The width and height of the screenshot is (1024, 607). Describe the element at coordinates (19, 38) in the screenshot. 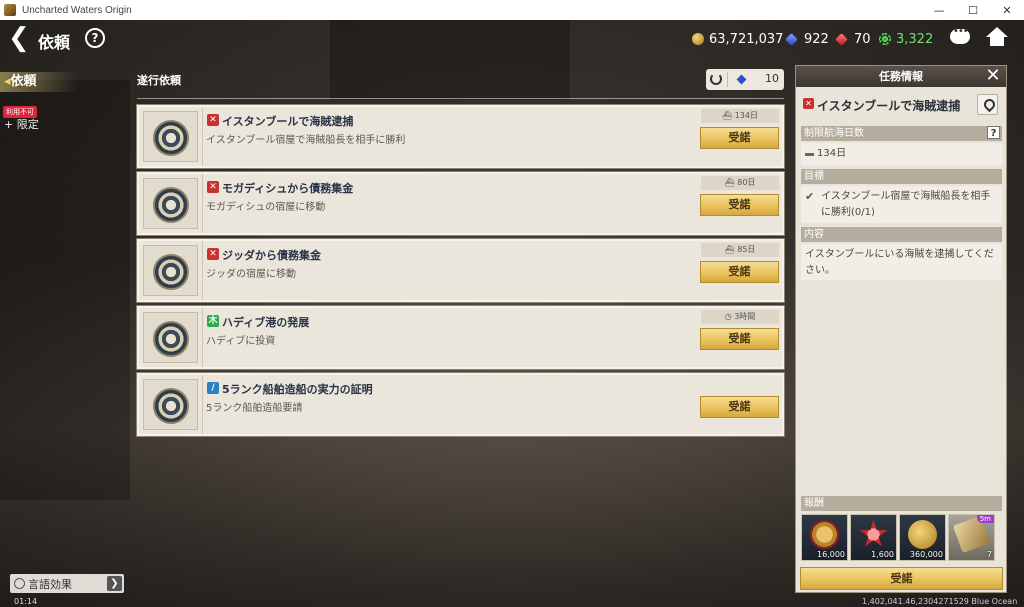

I see `back-button: ❮` at that location.